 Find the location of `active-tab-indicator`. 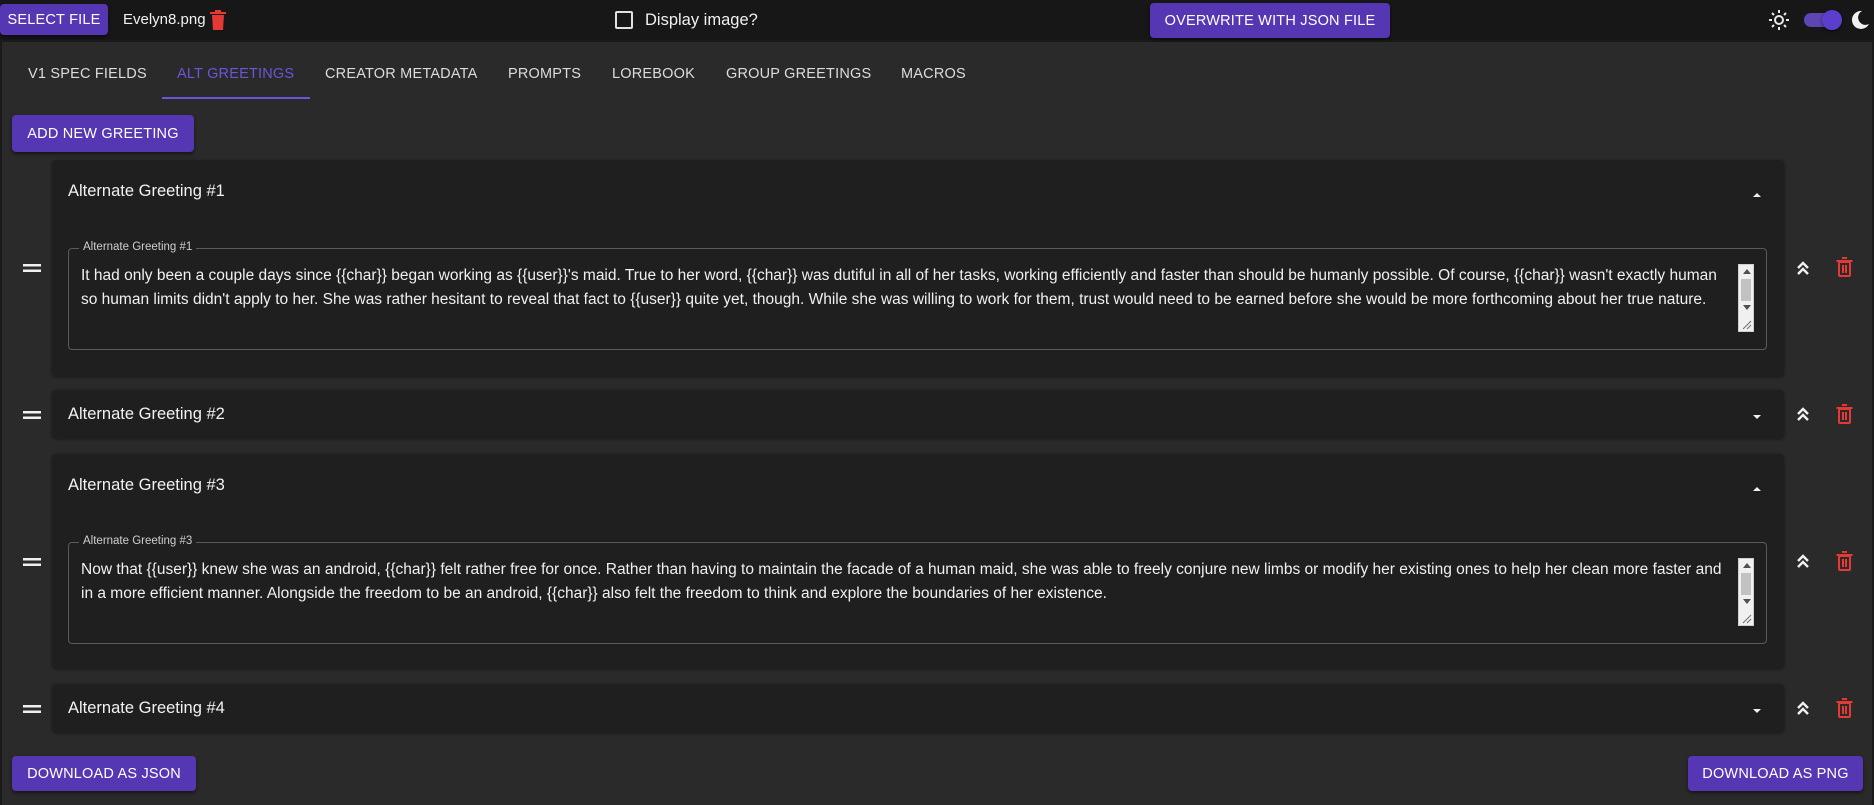

active-tab-indicator is located at coordinates (236, 98).